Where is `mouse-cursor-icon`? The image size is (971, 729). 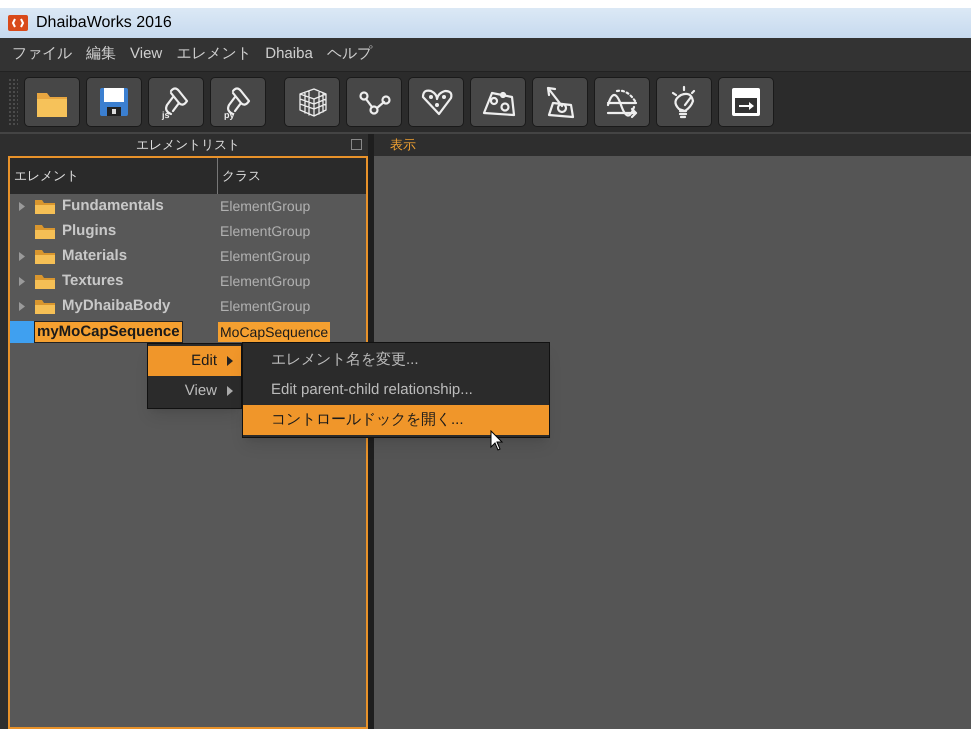 mouse-cursor-icon is located at coordinates (497, 441).